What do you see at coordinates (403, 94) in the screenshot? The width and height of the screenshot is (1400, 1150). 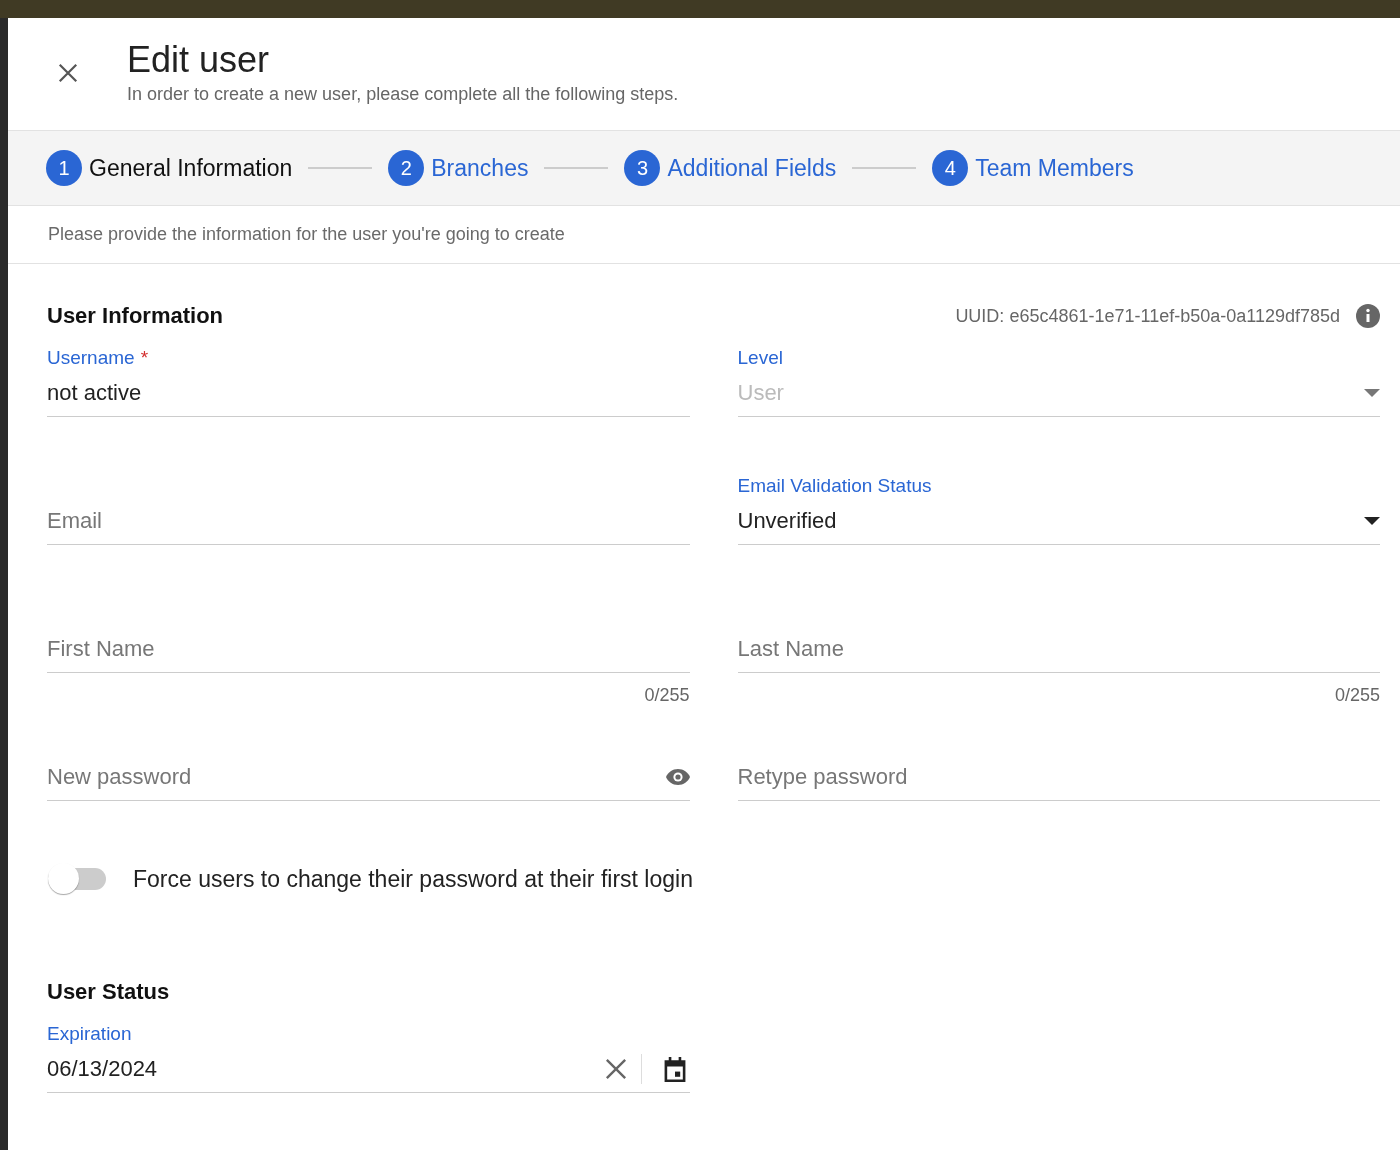 I see `dialog-subtitle: In order to create a new user, please complete all the following steps.` at bounding box center [403, 94].